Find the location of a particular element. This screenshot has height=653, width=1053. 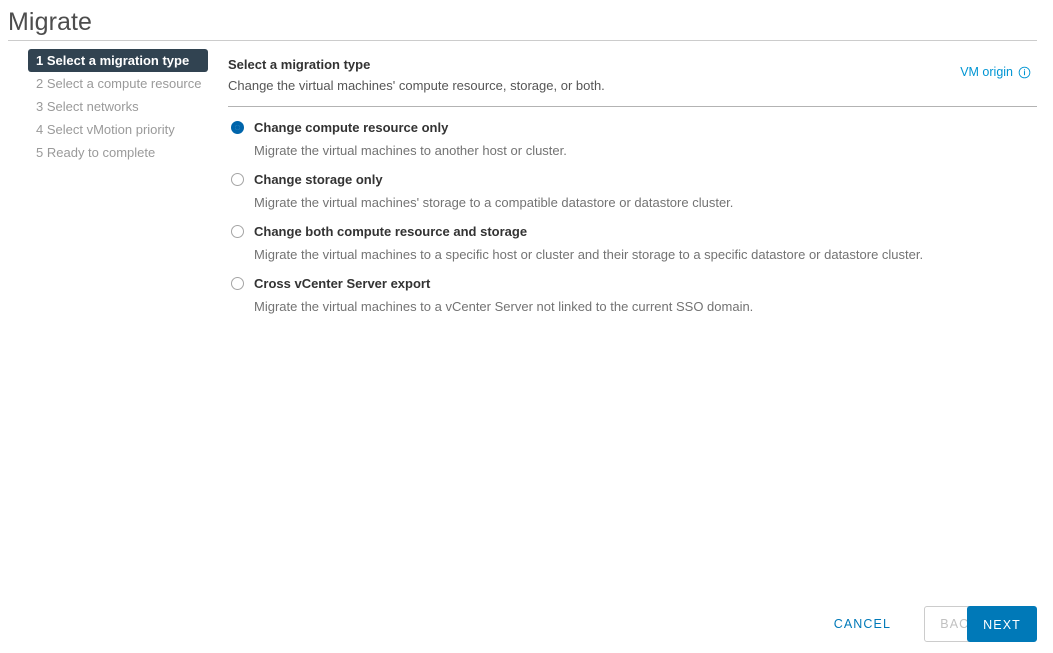

step-number: 2 is located at coordinates (40, 83).